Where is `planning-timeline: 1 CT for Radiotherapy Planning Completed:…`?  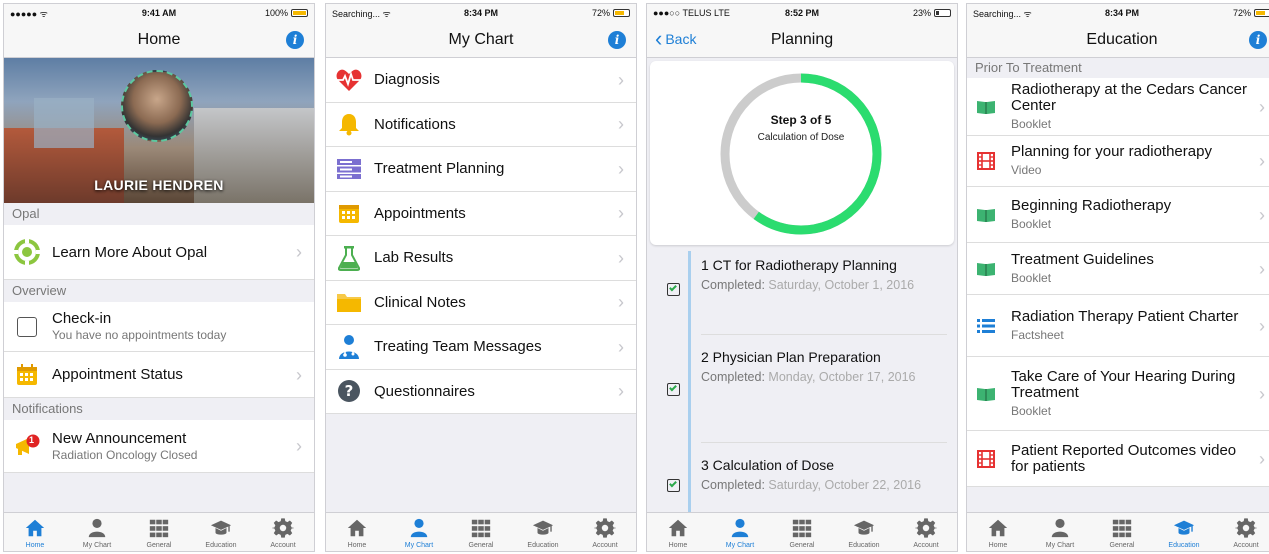
planning-timeline: 1 CT for Radiotherapy Planning Completed:… is located at coordinates (802, 387).